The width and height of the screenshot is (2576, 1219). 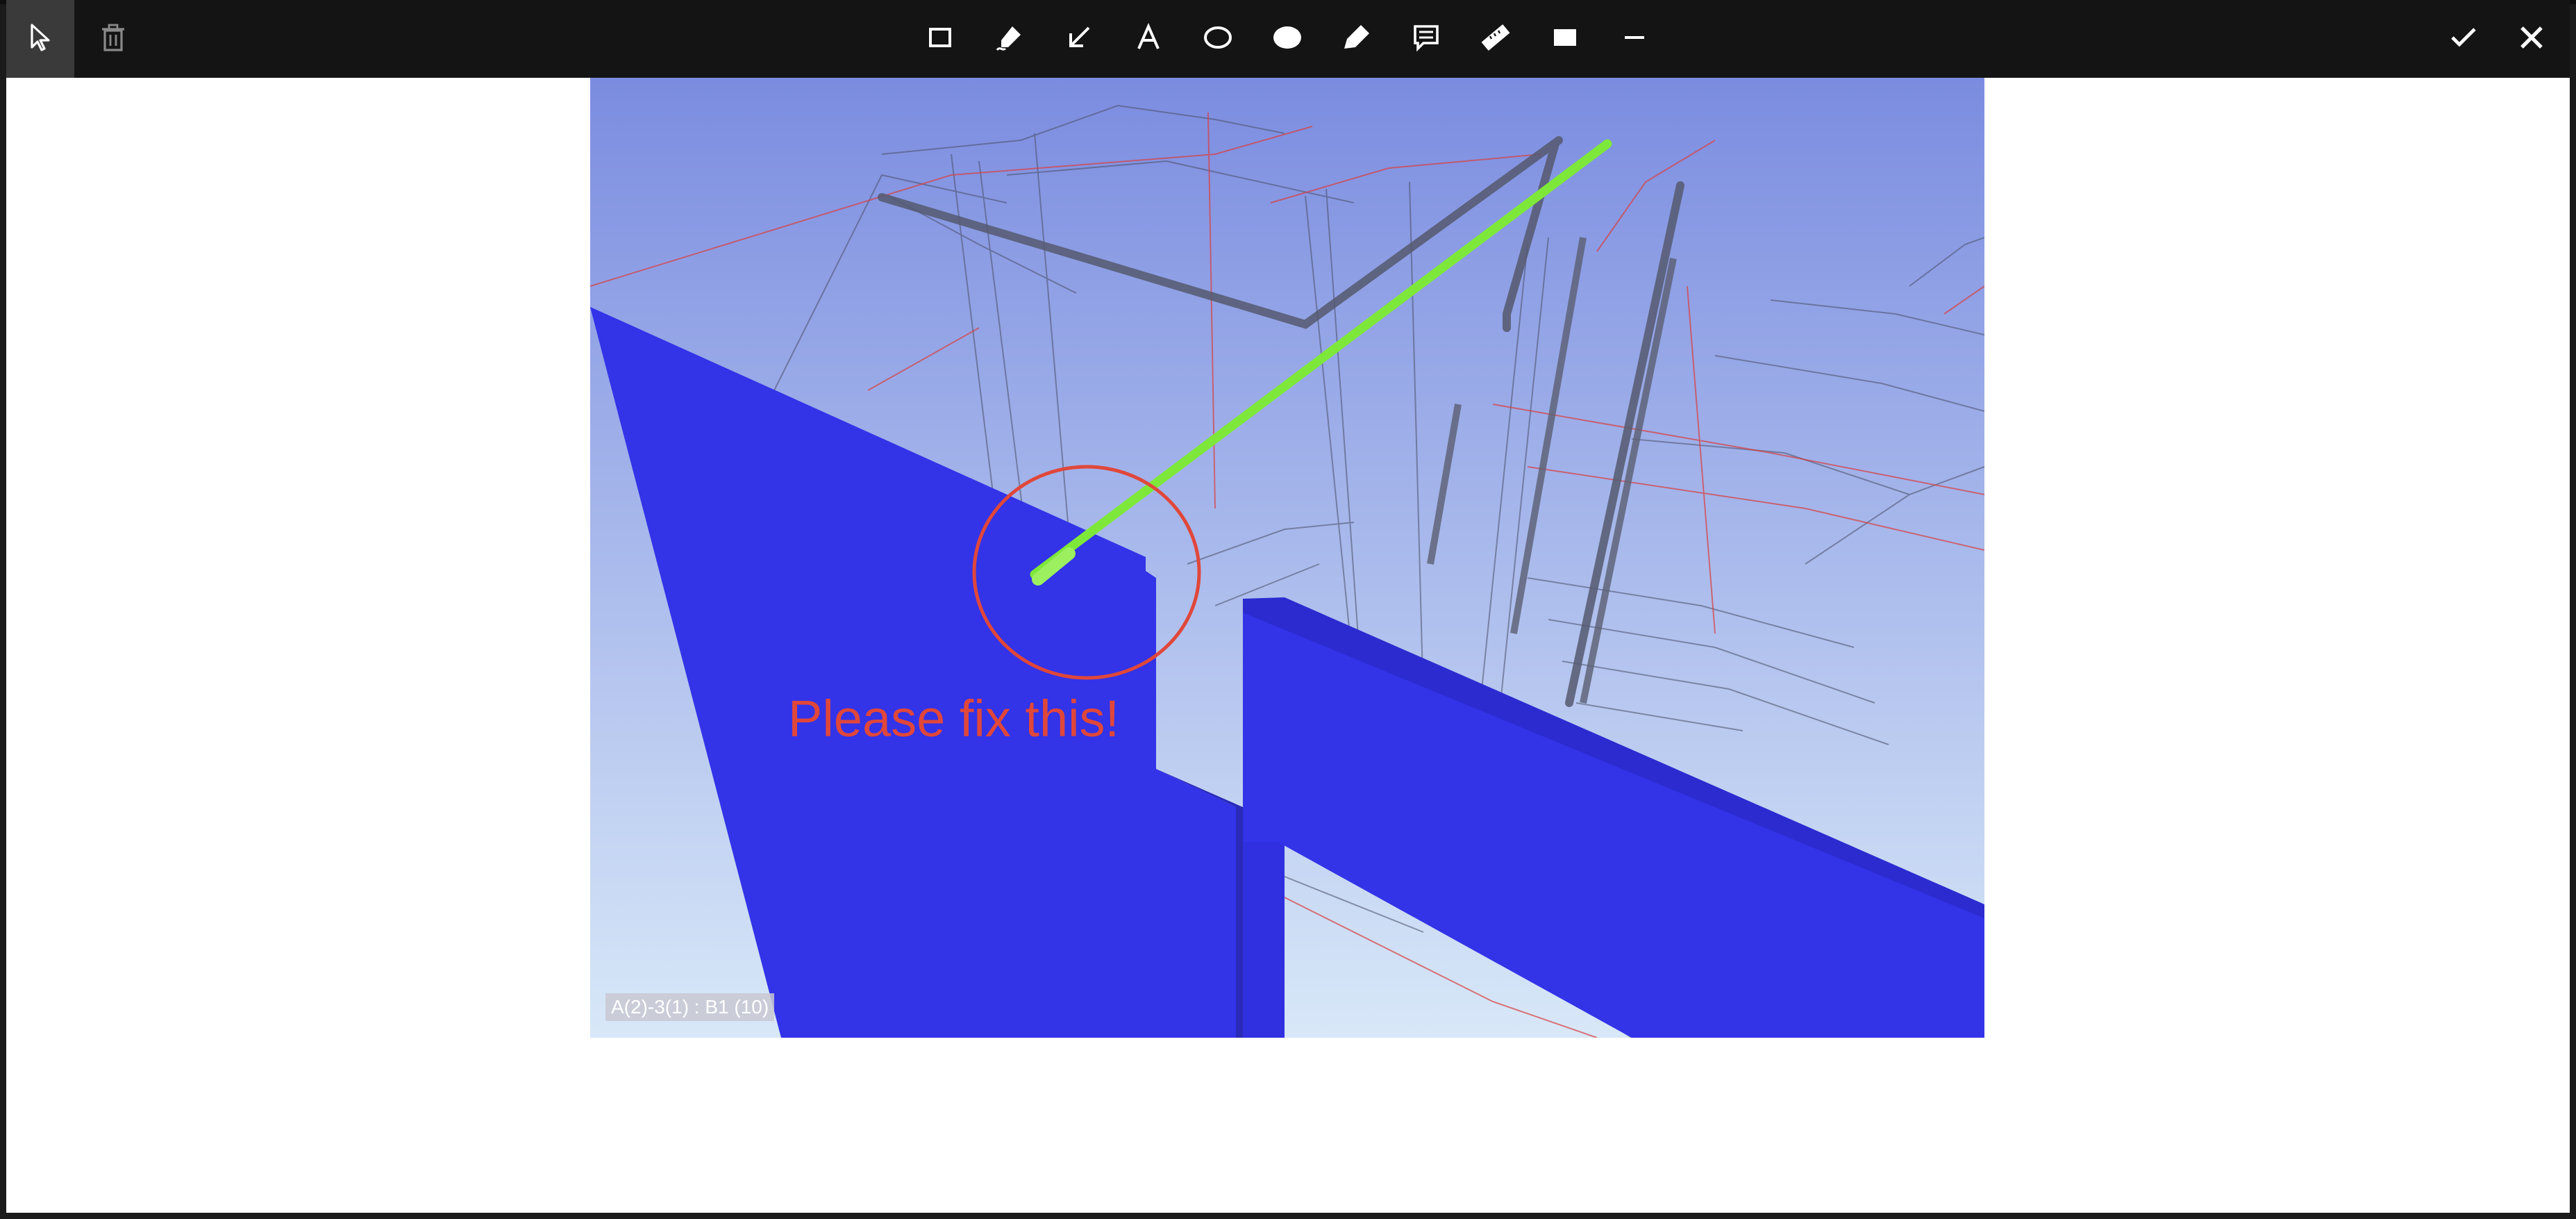 I want to click on check-icon, so click(x=2463, y=39).